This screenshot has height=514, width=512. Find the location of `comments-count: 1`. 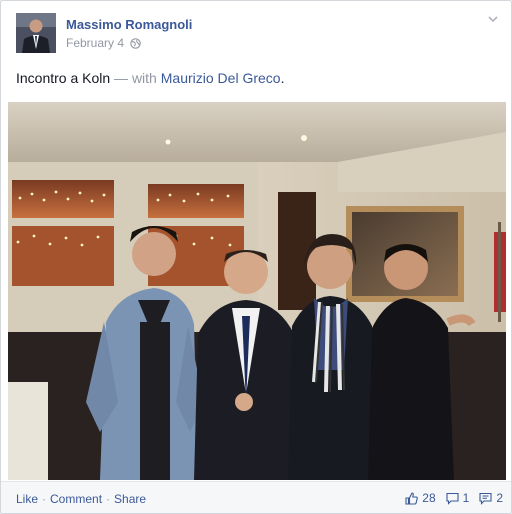

comments-count: 1 is located at coordinates (458, 498).